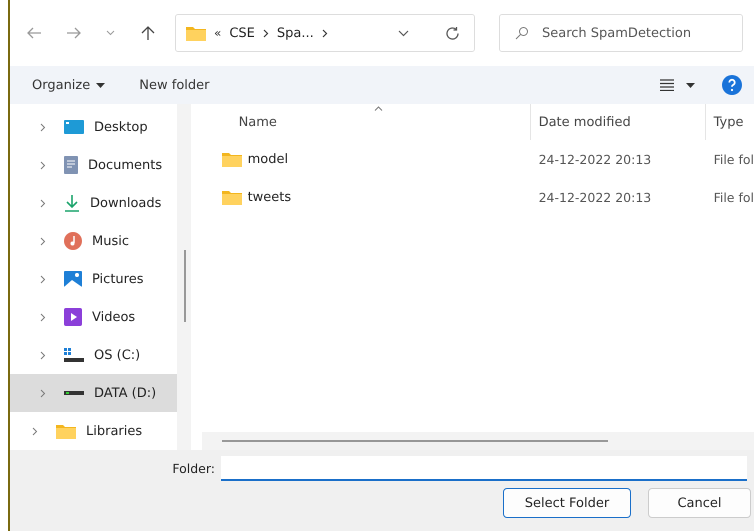 The height and width of the screenshot is (531, 754). What do you see at coordinates (268, 159) in the screenshot?
I see `file-name: model` at bounding box center [268, 159].